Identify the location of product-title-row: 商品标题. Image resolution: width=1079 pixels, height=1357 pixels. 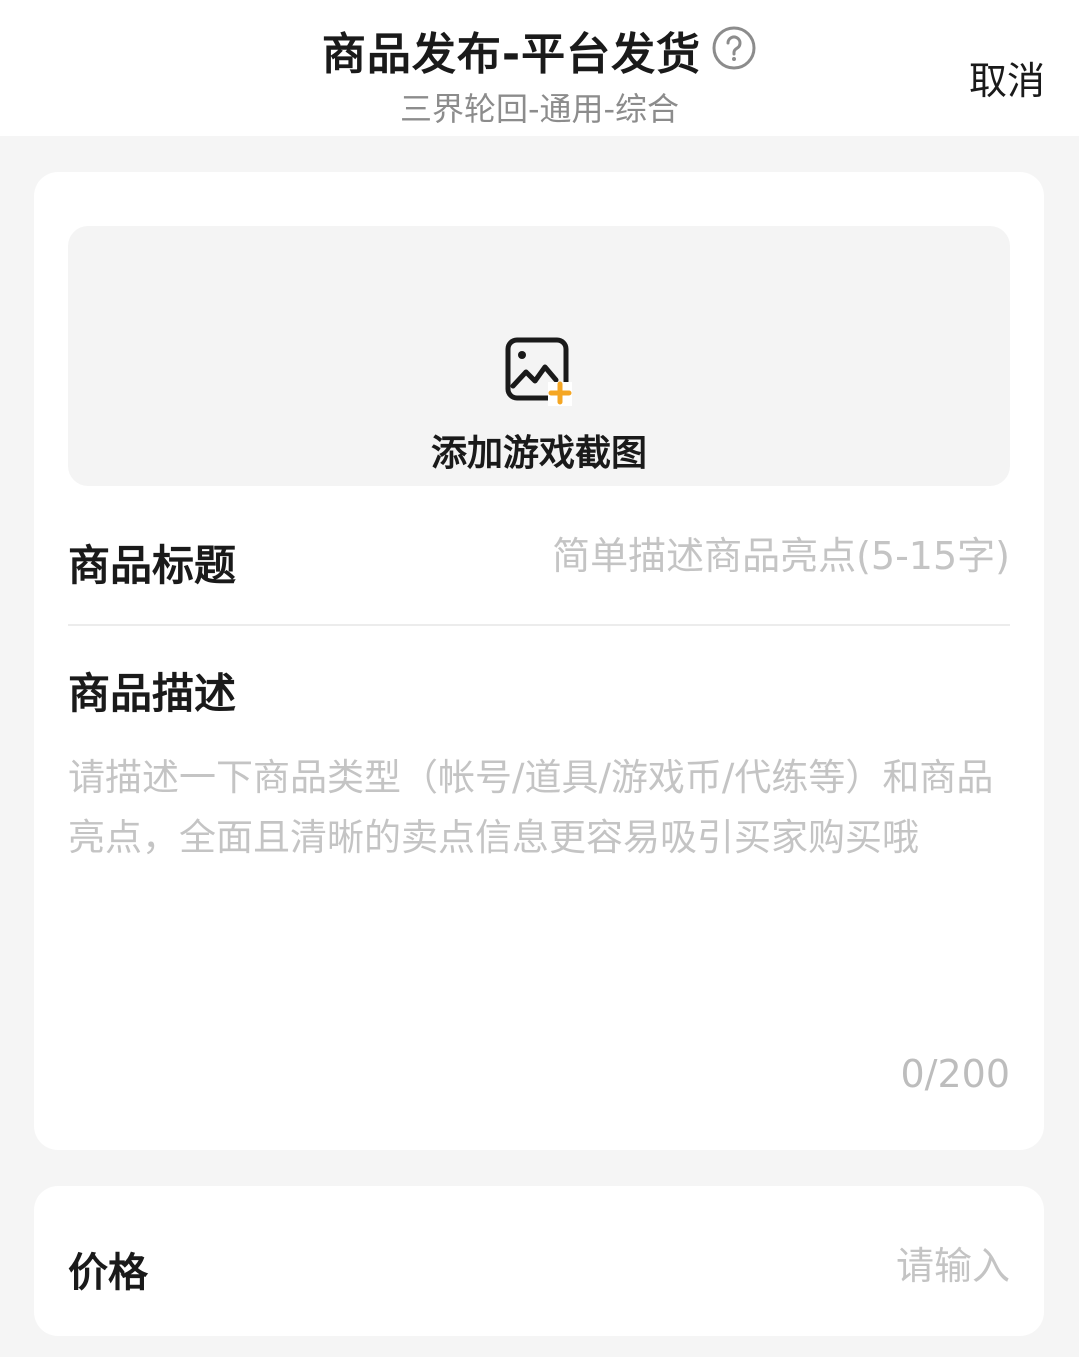
(539, 562).